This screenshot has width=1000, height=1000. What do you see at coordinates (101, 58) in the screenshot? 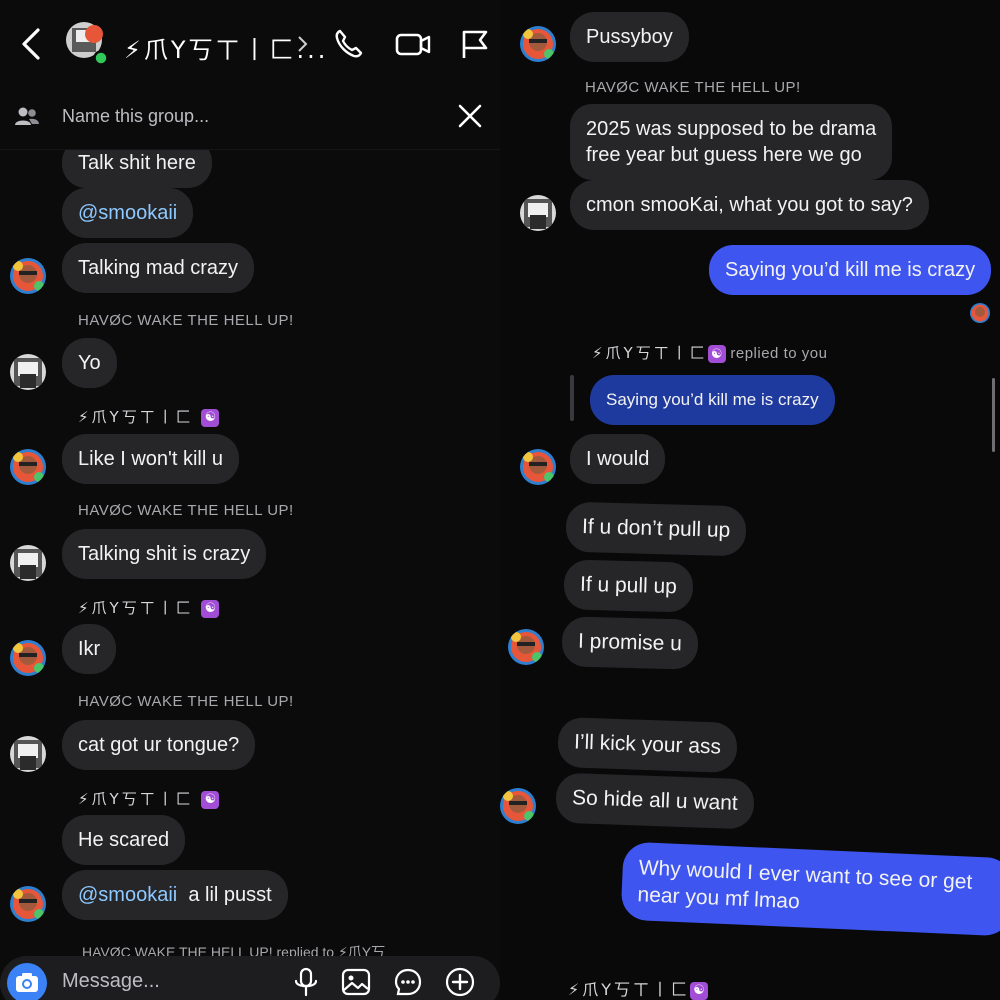
I see `online-status-dot` at bounding box center [101, 58].